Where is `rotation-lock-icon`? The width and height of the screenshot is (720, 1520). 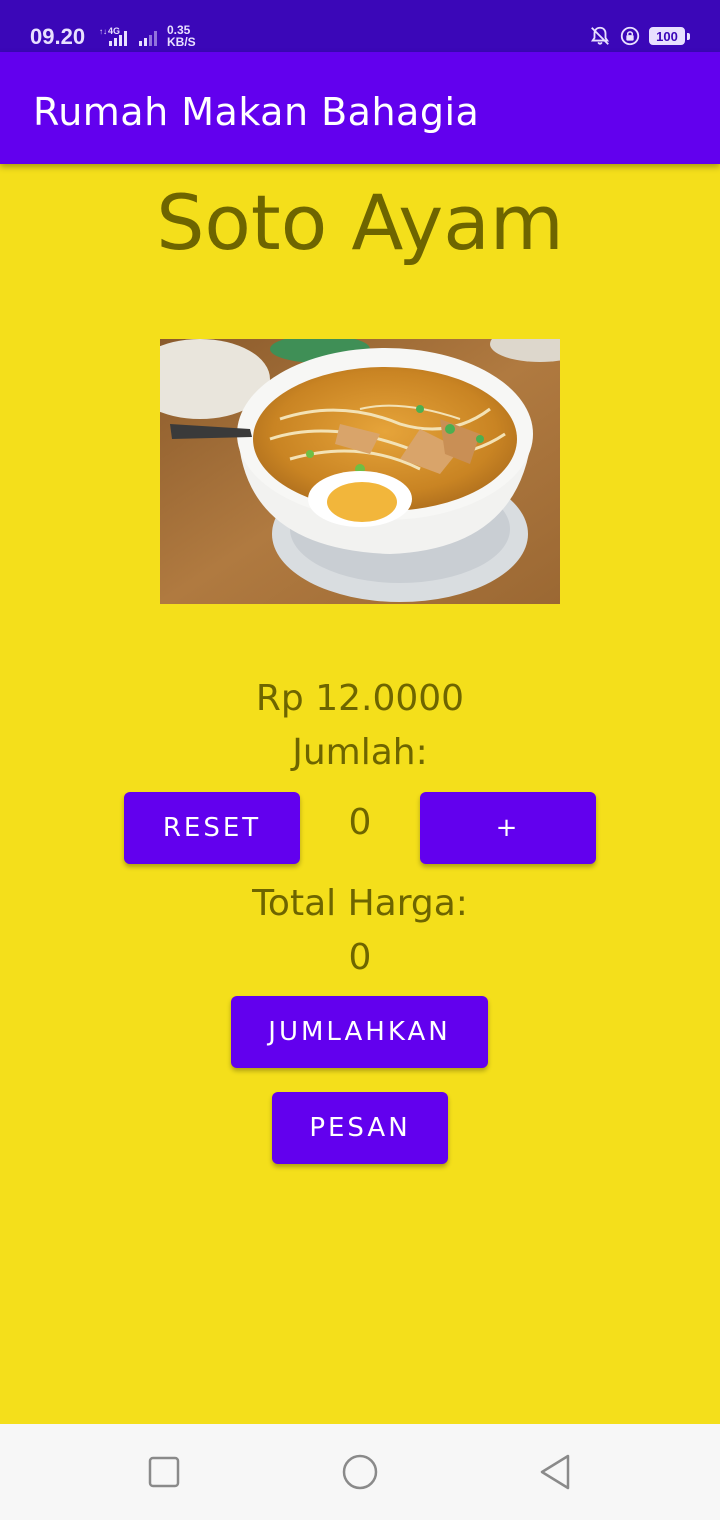 rotation-lock-icon is located at coordinates (630, 36).